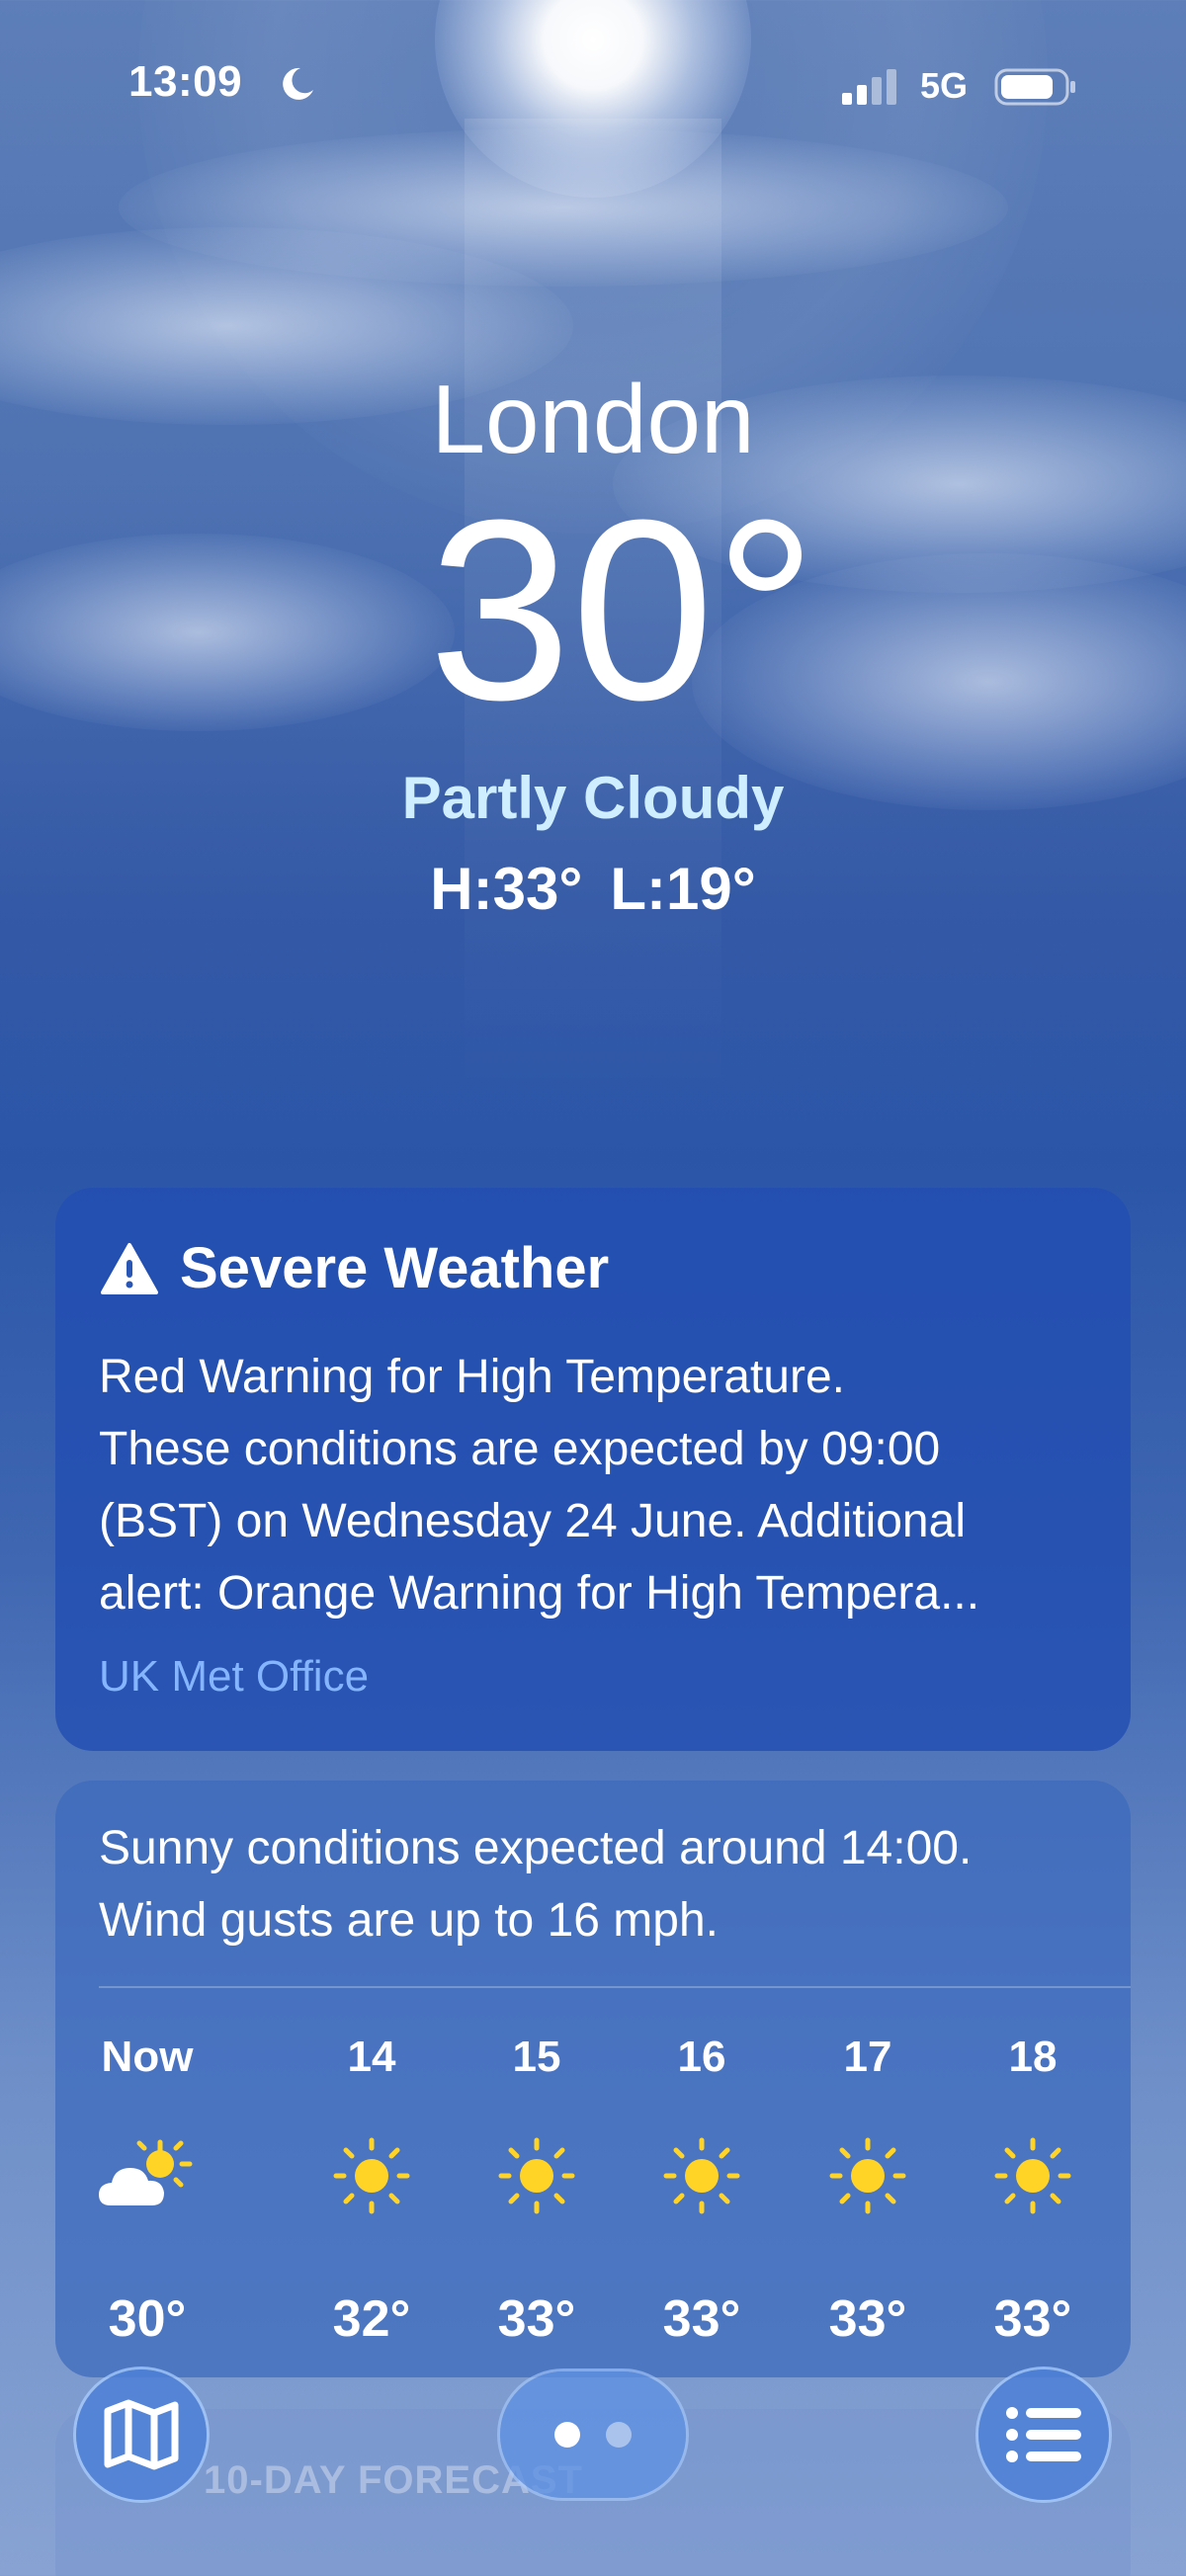  Describe the element at coordinates (536, 1848) in the screenshot. I see `summary-line: Sunny conditions expected around 14:00.` at that location.